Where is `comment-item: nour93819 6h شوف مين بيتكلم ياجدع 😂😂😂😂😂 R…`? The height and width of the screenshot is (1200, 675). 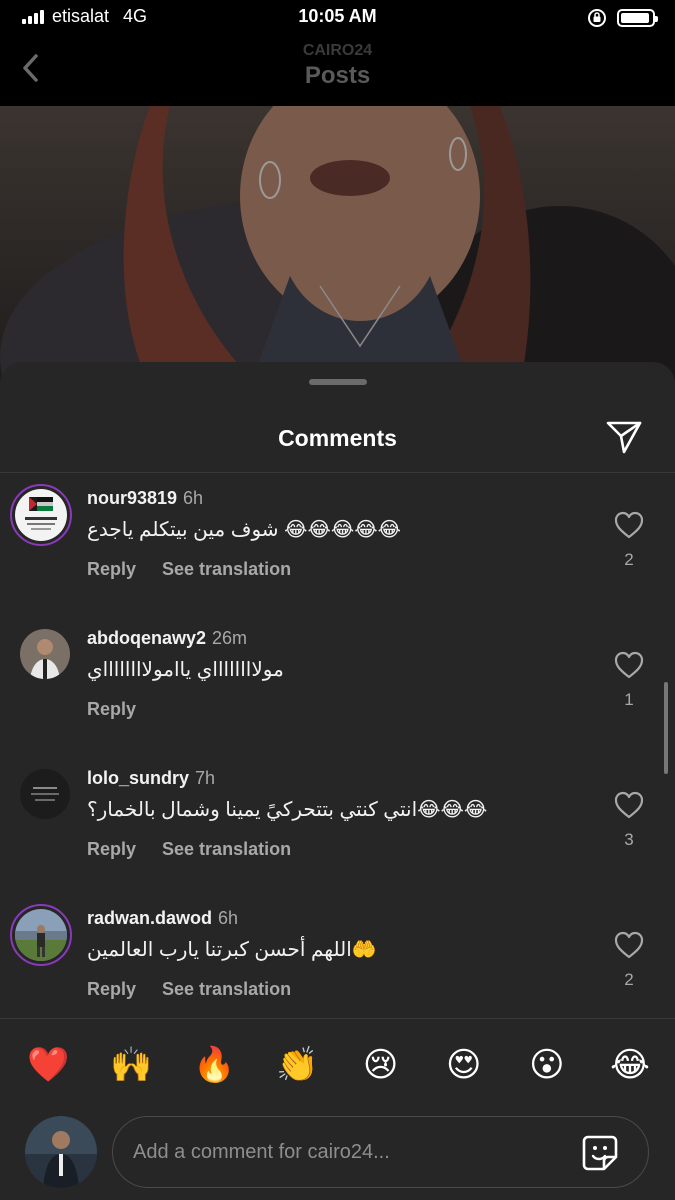 comment-item: nour93819 6h شوف مين بيتكلم ياجدع 😂😂😂😂😂 R… is located at coordinates (337, 555).